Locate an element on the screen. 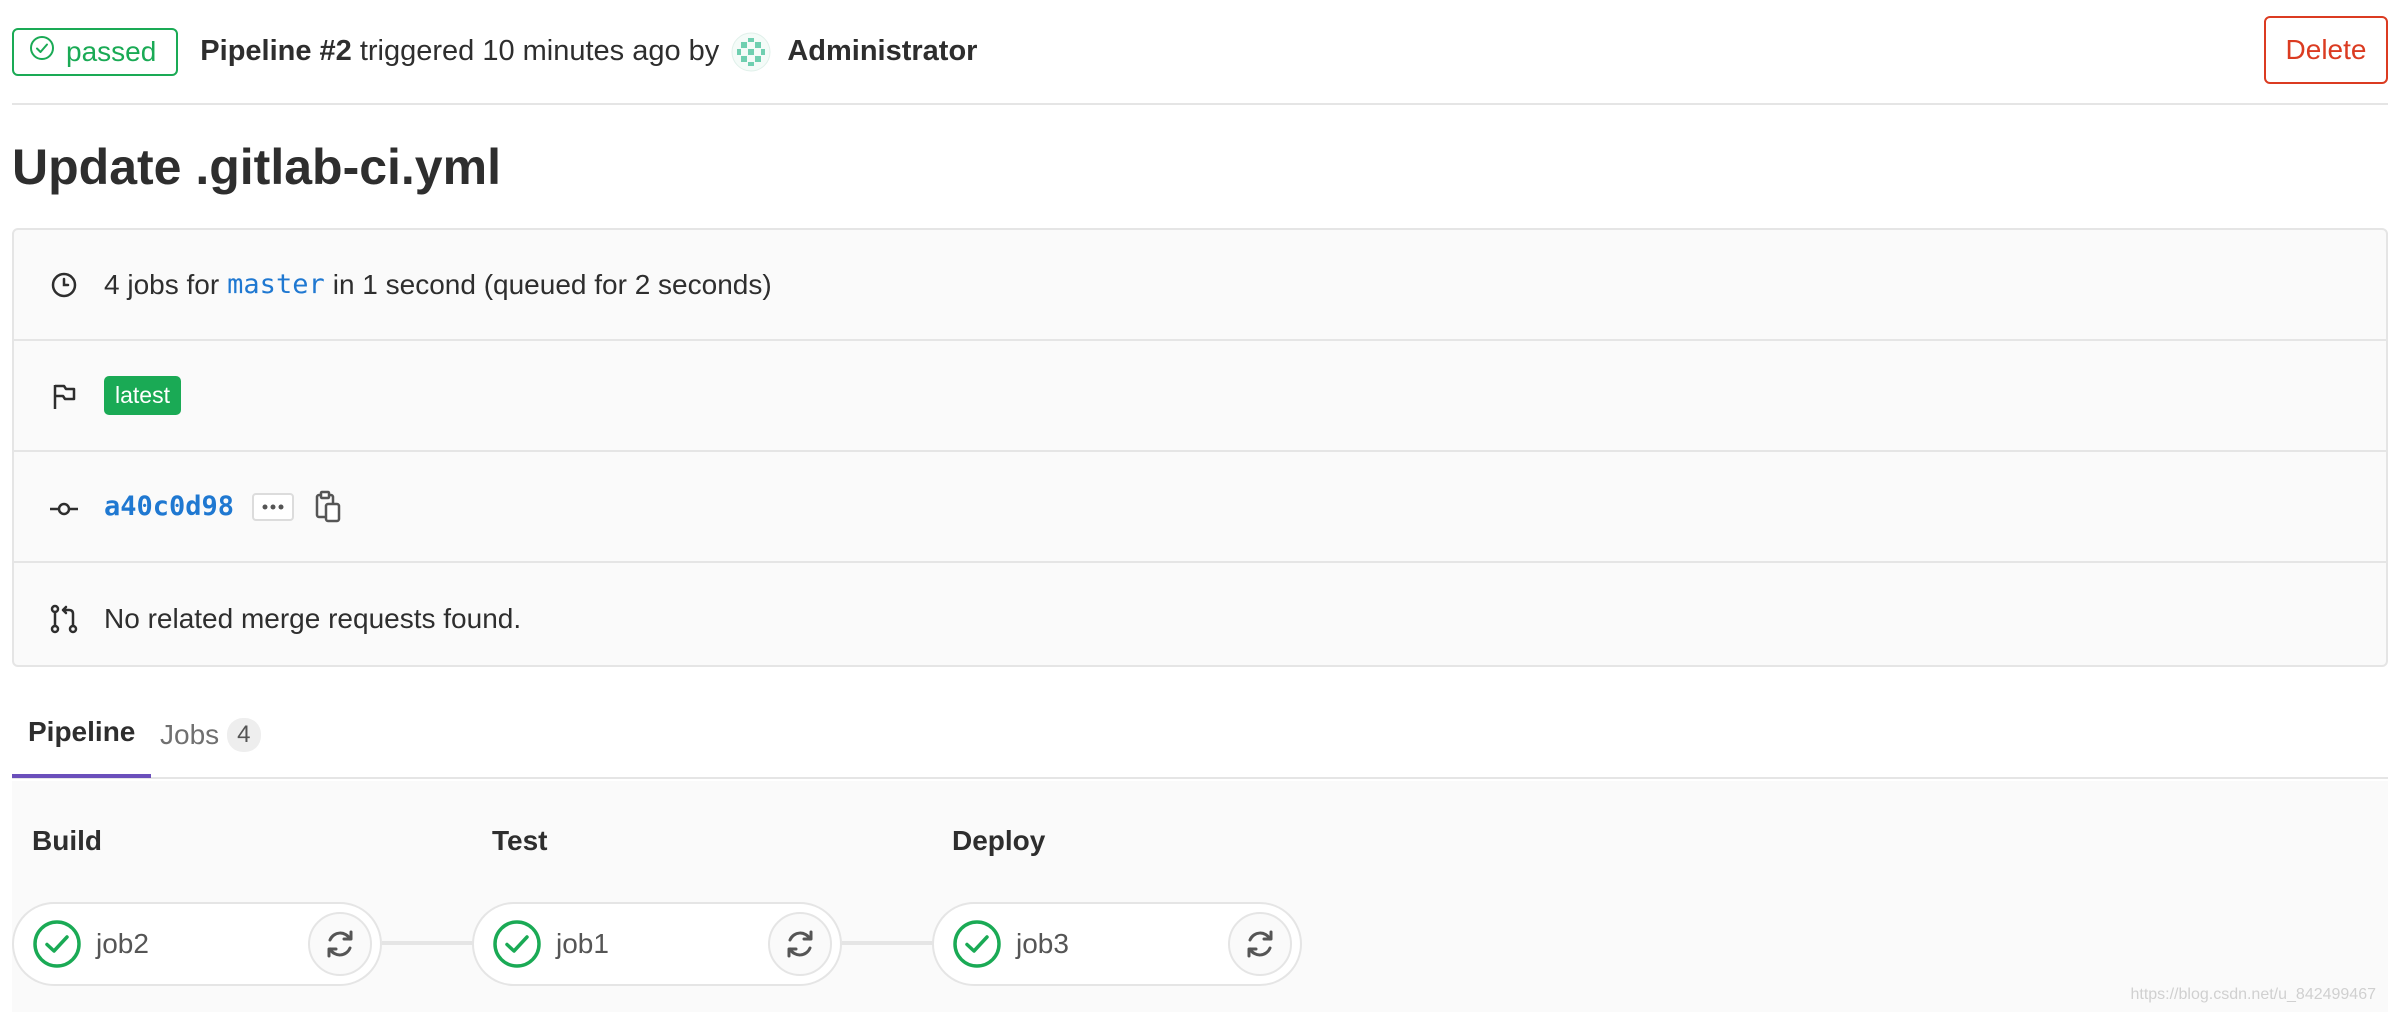 The height and width of the screenshot is (1012, 2400). user-link: Administrator is located at coordinates (882, 51).